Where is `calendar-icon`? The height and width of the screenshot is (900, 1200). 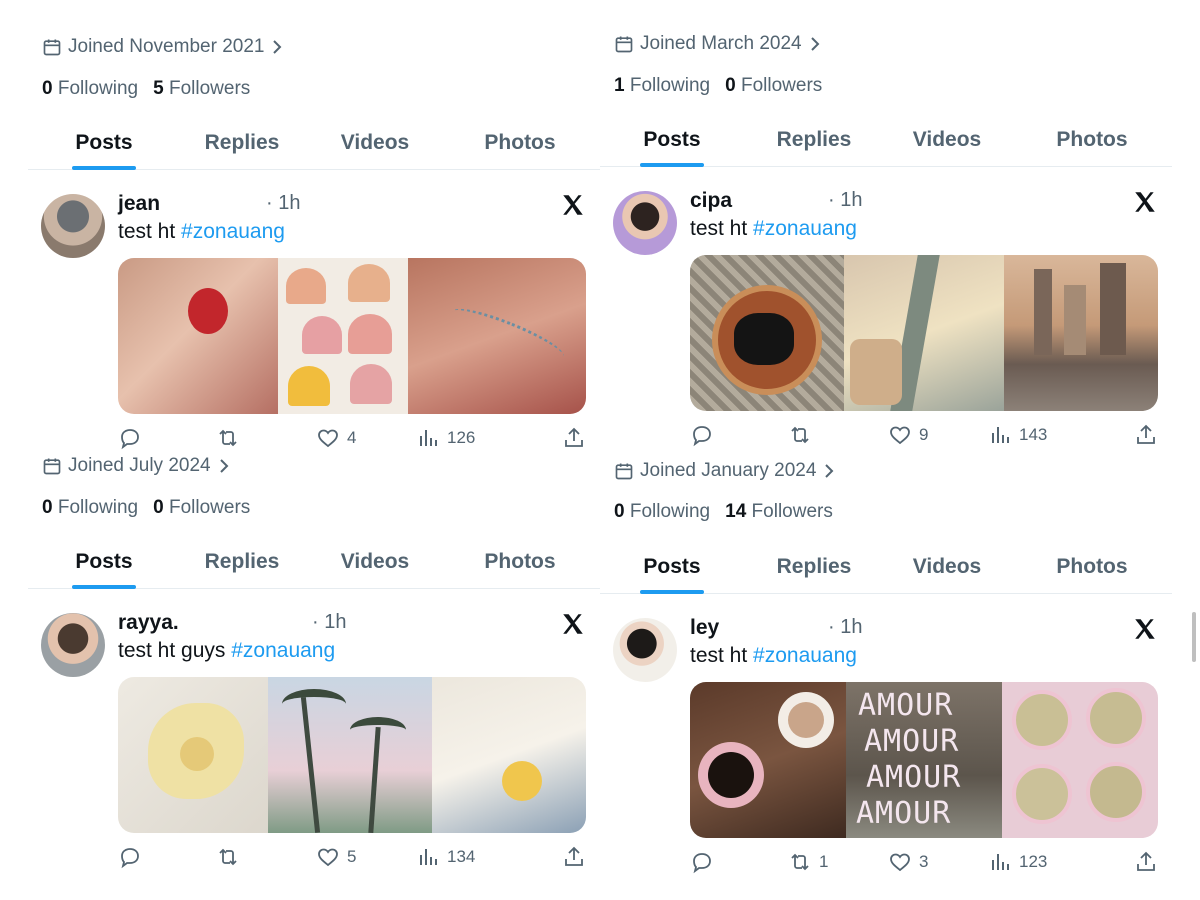
calendar-icon is located at coordinates (52, 466).